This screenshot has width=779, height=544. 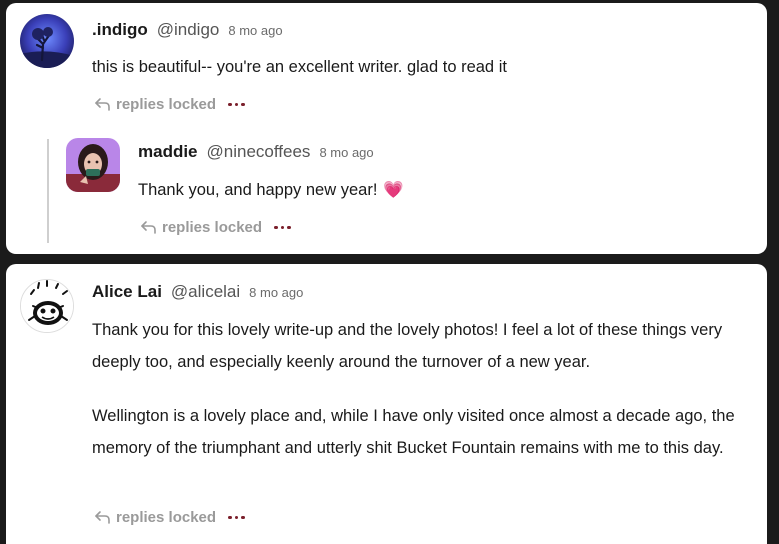 I want to click on author-name: Alice Lai, so click(x=127, y=292).